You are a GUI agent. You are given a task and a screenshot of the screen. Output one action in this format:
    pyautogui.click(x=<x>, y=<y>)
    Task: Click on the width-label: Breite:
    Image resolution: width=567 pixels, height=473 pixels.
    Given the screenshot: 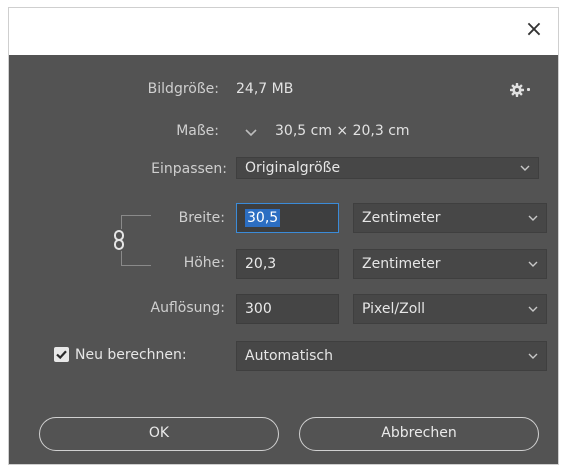 What is the action you would take?
    pyautogui.click(x=201, y=218)
    